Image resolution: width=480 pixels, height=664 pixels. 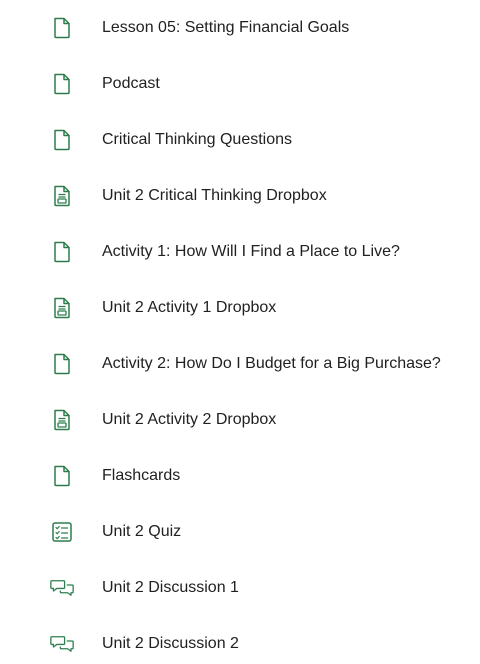 I want to click on list-item-label: Unit 2 Quiz, so click(x=142, y=531).